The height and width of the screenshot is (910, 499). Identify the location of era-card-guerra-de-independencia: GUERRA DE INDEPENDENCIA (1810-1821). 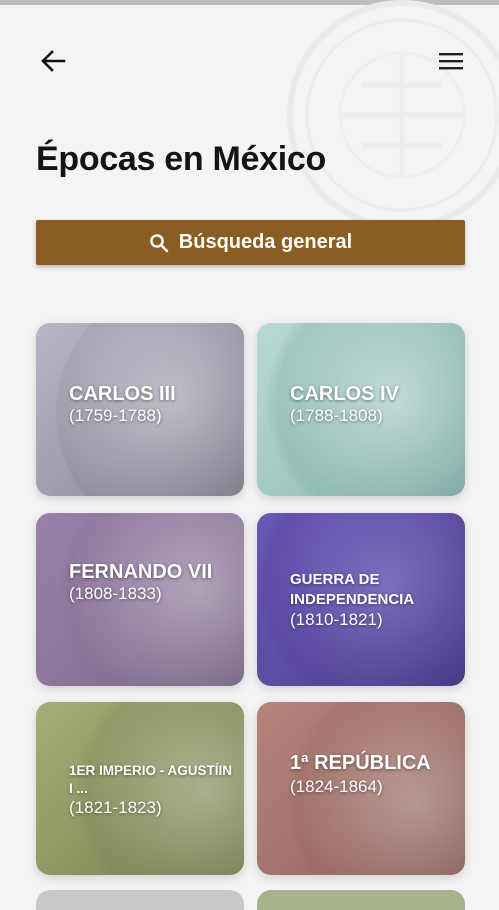
(361, 599).